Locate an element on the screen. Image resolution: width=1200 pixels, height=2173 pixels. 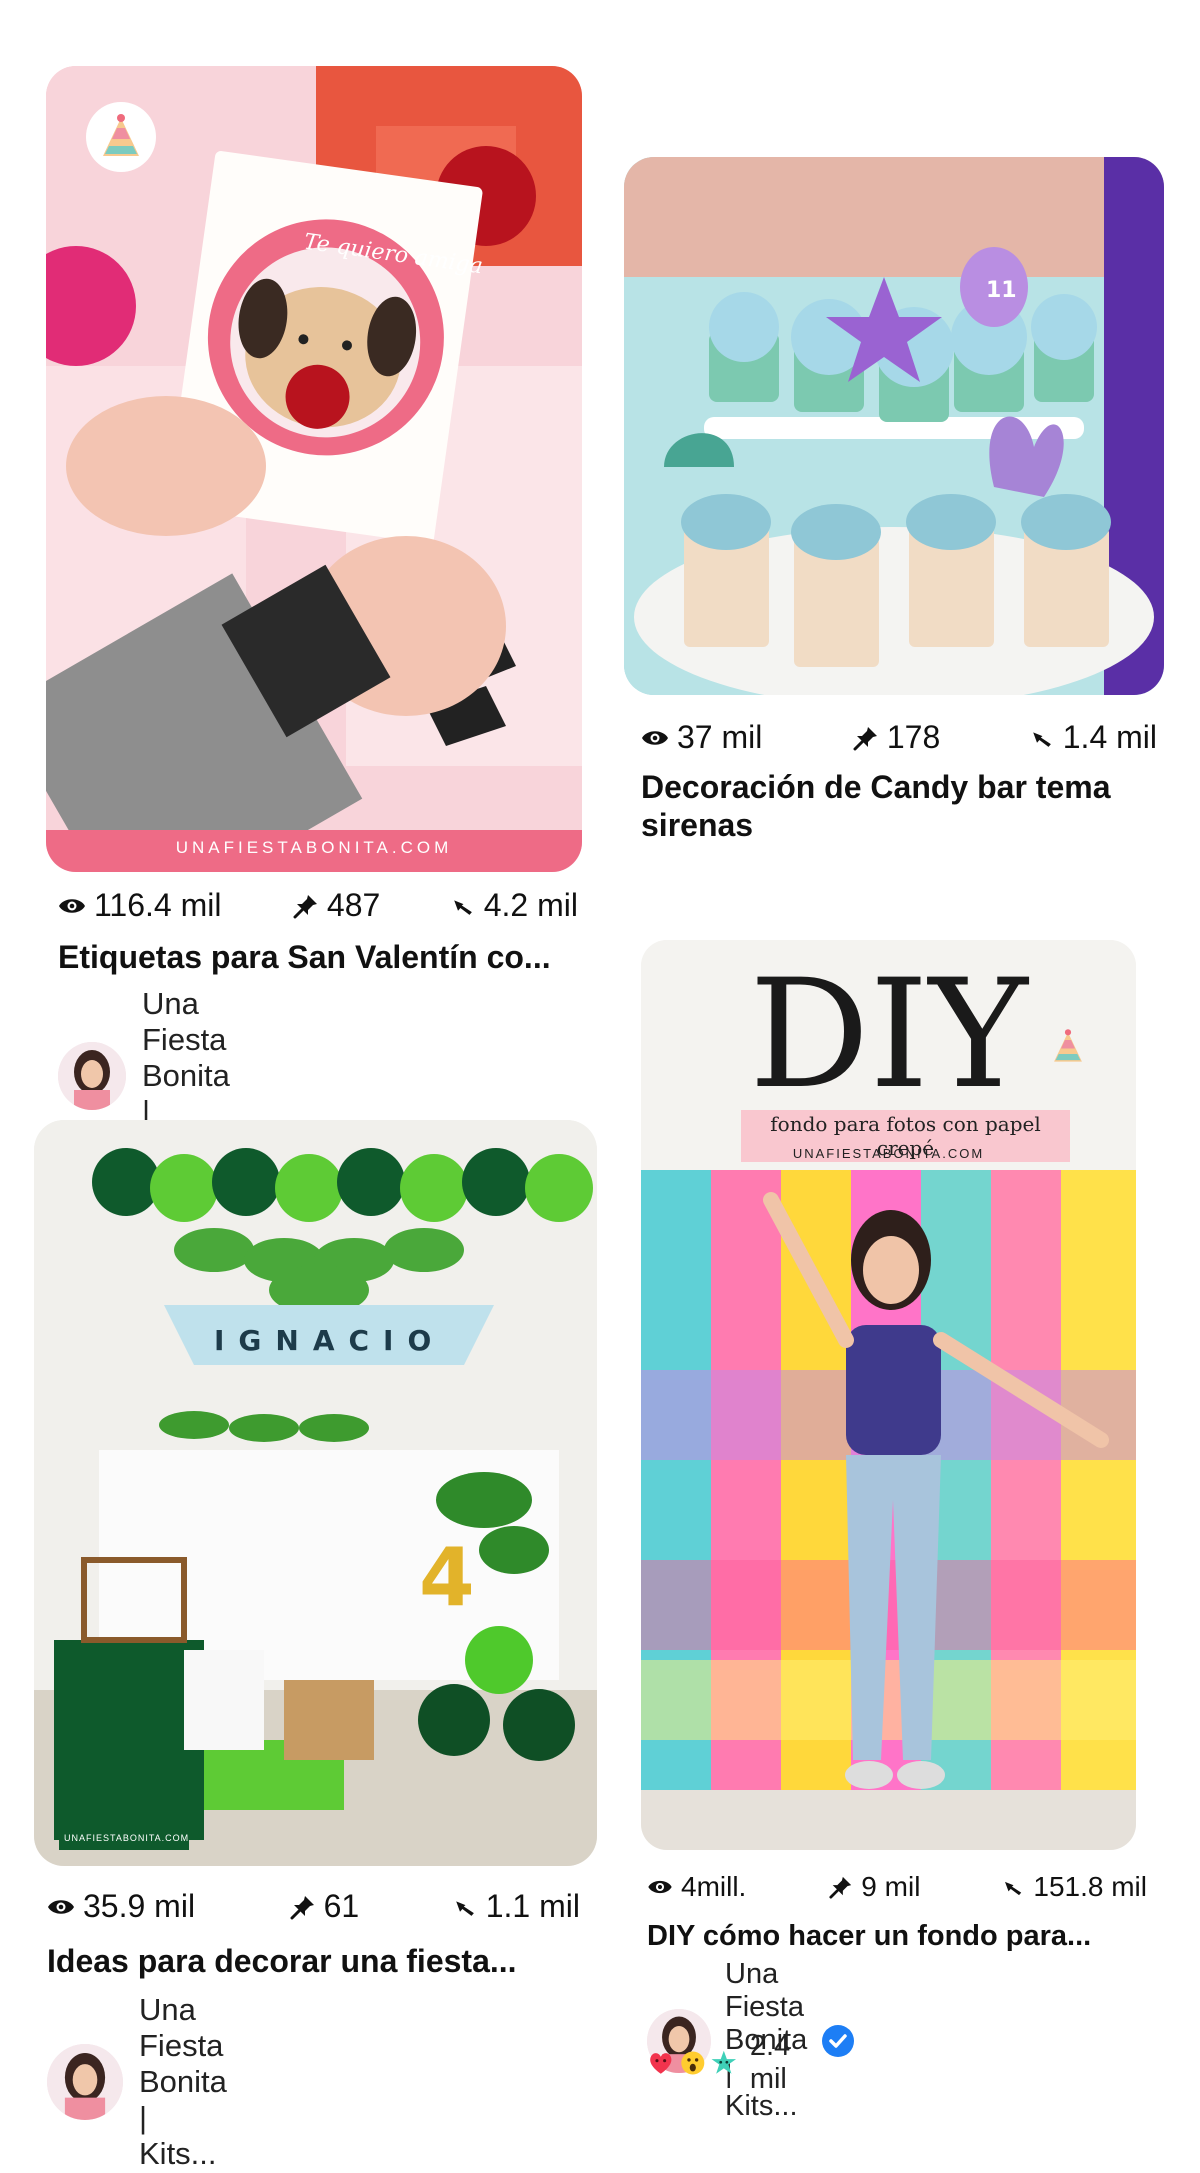
pins-stat: 178 is located at coordinates (896, 737).